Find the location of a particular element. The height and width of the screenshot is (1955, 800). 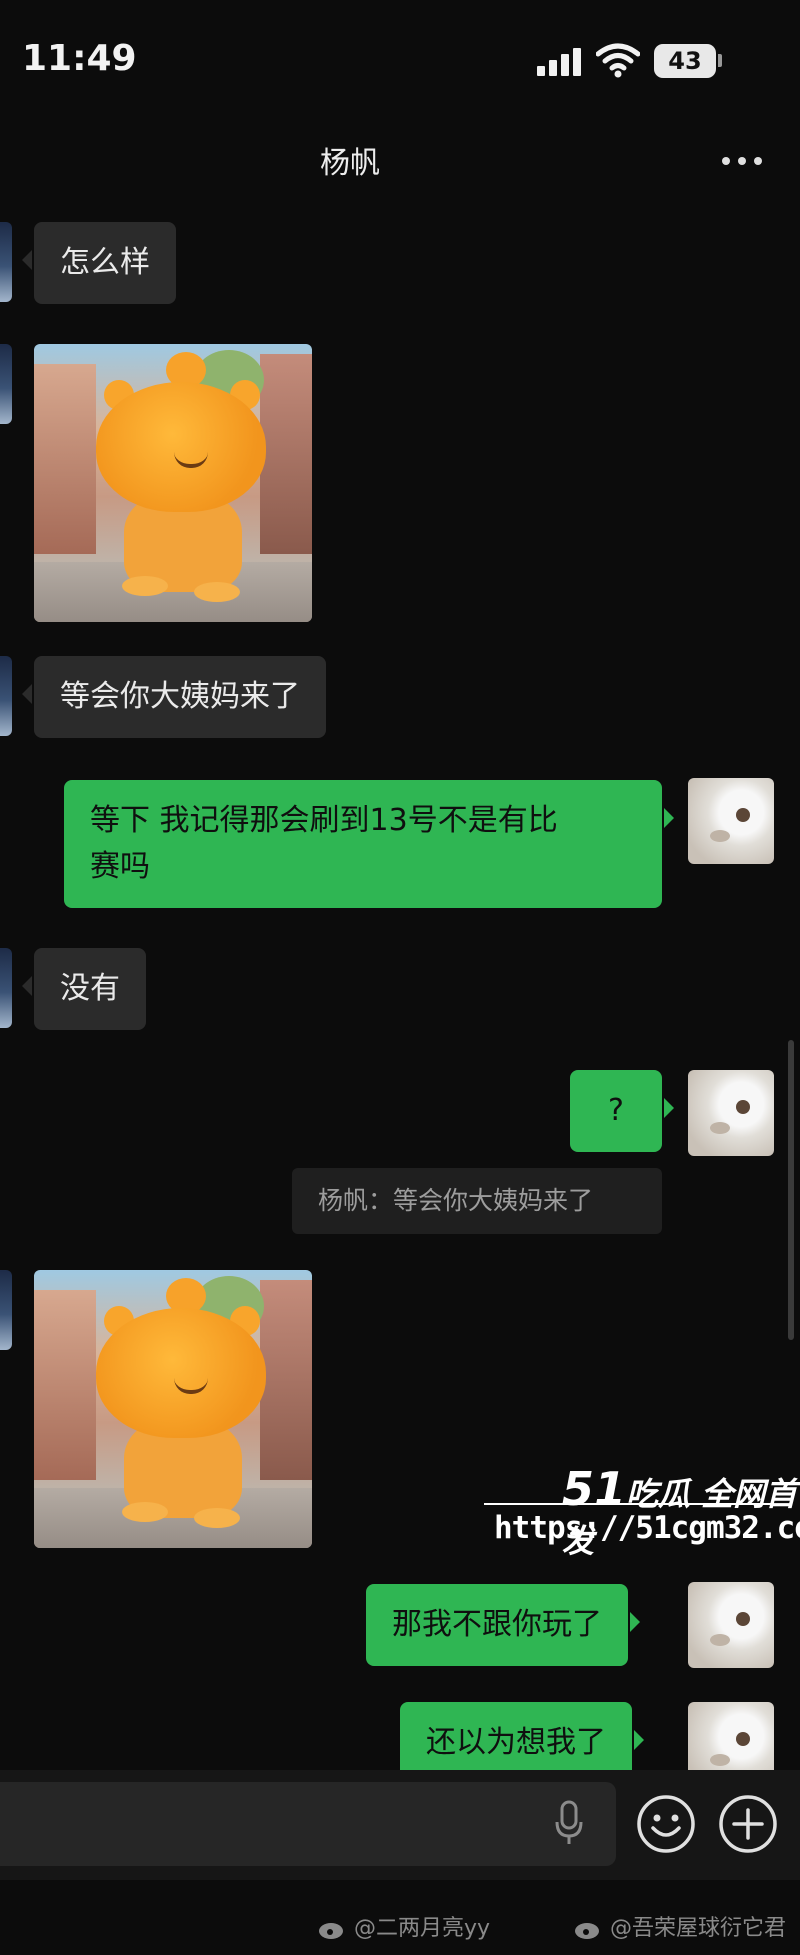

watermark-url: https://51cgm32.com is located at coordinates (647, 1528).